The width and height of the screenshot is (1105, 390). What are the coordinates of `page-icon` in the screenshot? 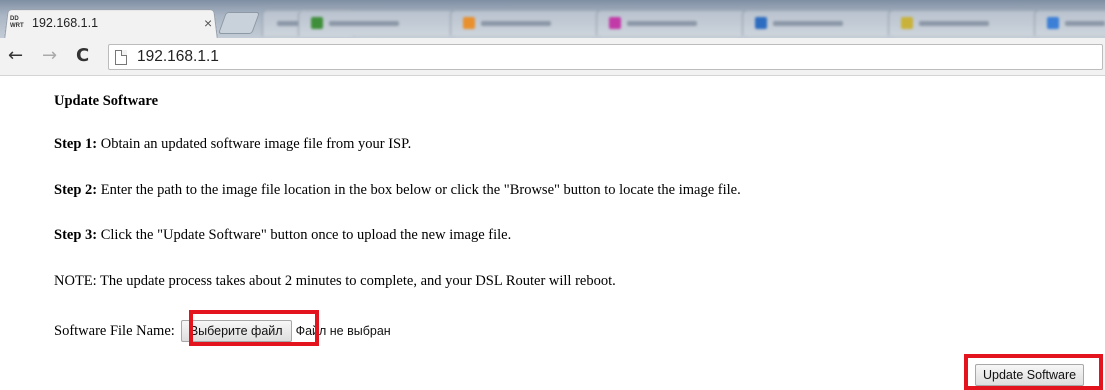 It's located at (121, 57).